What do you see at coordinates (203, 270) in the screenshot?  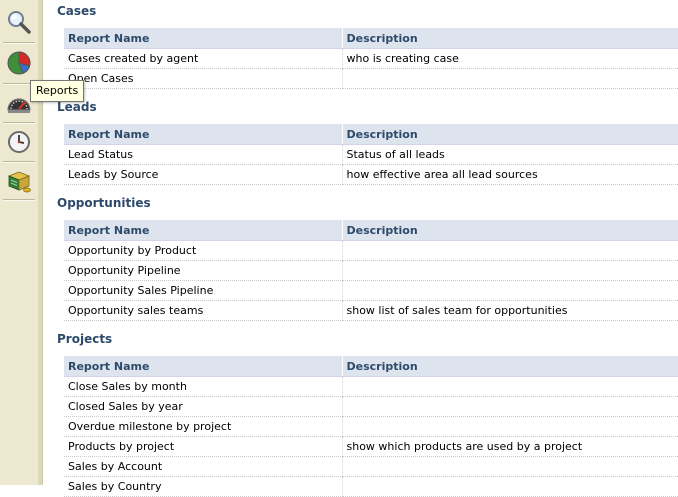 I see `report-name-cell: Opportunity Pipeline` at bounding box center [203, 270].